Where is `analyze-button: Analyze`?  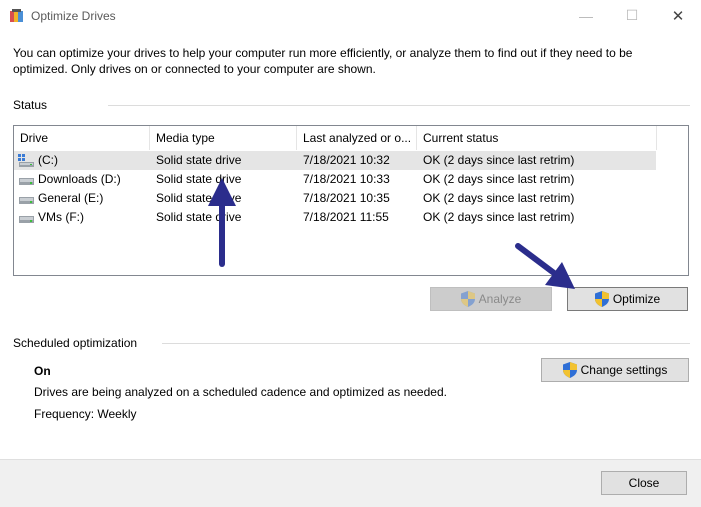
analyze-button: Analyze is located at coordinates (491, 299).